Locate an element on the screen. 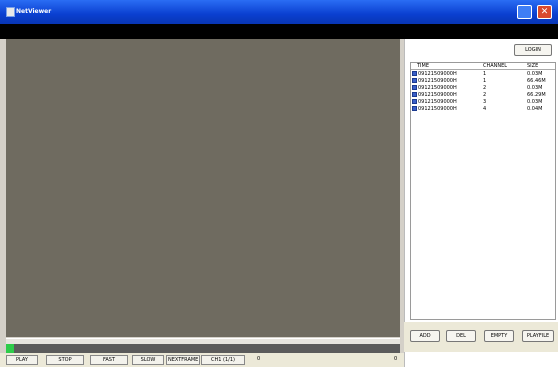 The width and height of the screenshot is (558, 367). timeline-slider is located at coordinates (203, 348).